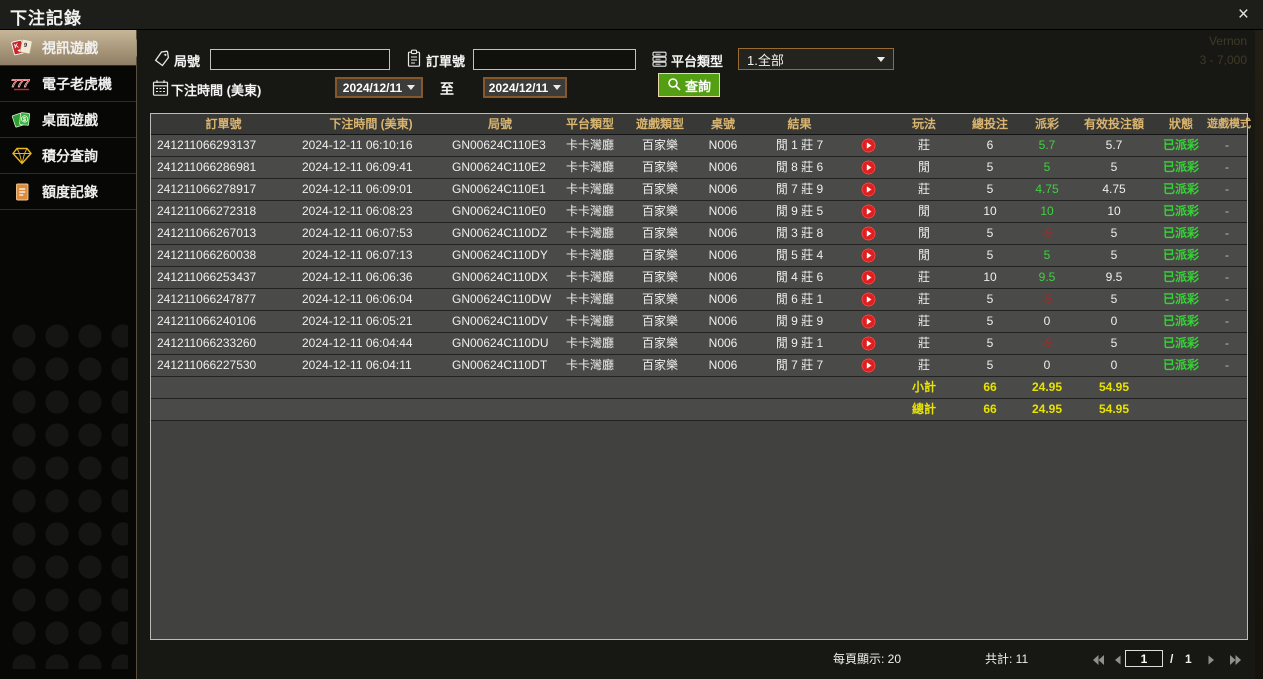 This screenshot has width=1263, height=679. Describe the element at coordinates (207, 365) in the screenshot. I see `cell-order-number: 241211066227530` at that location.